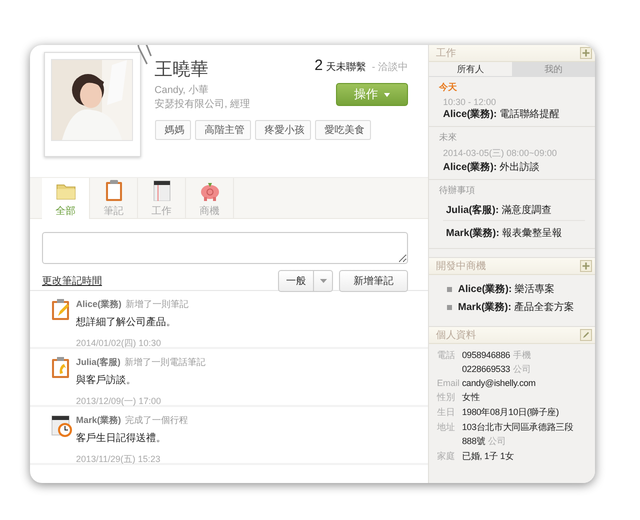 This screenshot has width=640, height=520. Describe the element at coordinates (99, 304) in the screenshot. I see `activity-user: Alice(業務)` at that location.